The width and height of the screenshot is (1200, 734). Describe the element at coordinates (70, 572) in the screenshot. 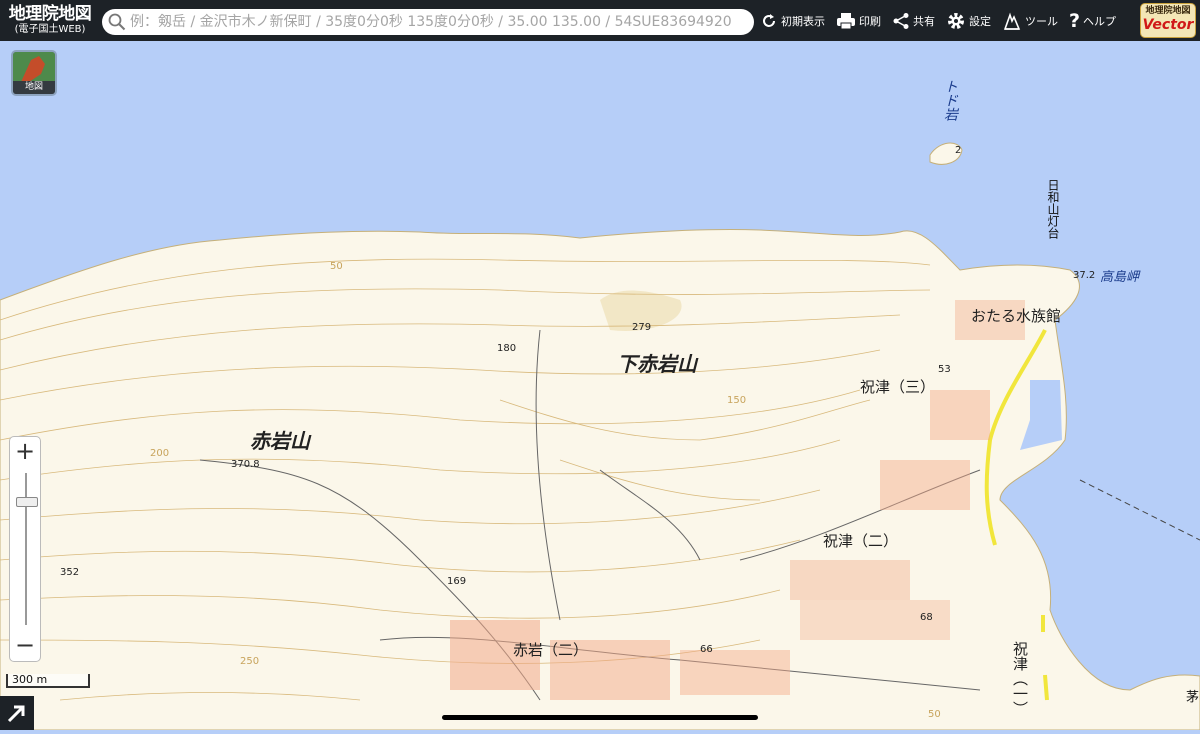

I see `elevation-352: 352` at that location.